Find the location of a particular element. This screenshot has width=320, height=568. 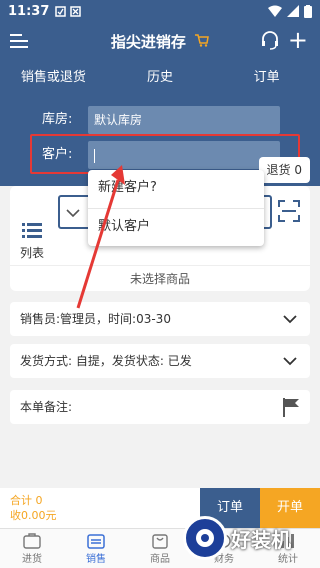

watermark-logo: 好装机 is located at coordinates (237, 538).